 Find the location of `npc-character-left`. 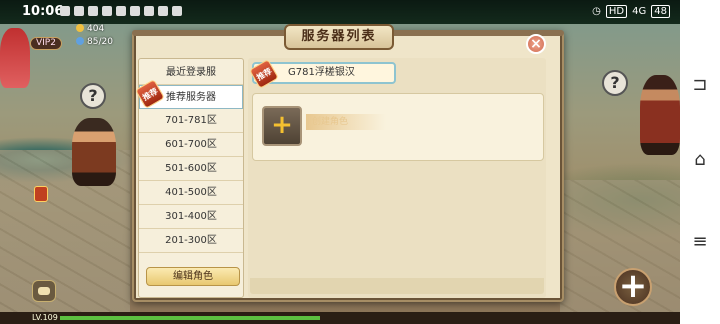

npc-character-left is located at coordinates (94, 152).